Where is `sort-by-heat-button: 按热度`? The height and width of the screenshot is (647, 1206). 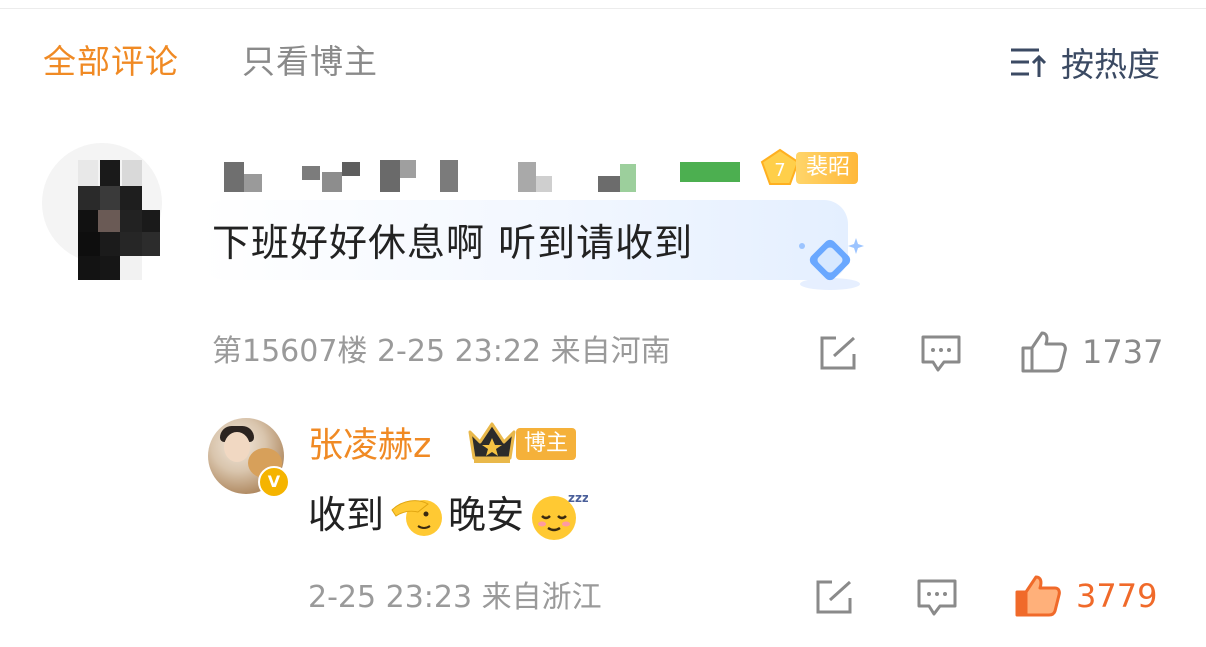
sort-by-heat-button: 按热度 is located at coordinates (1084, 62).